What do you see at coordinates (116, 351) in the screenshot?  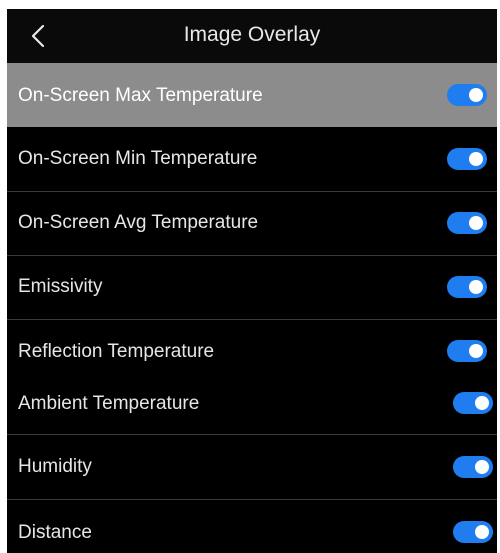 I see `setting-label: Reflection Temperature` at bounding box center [116, 351].